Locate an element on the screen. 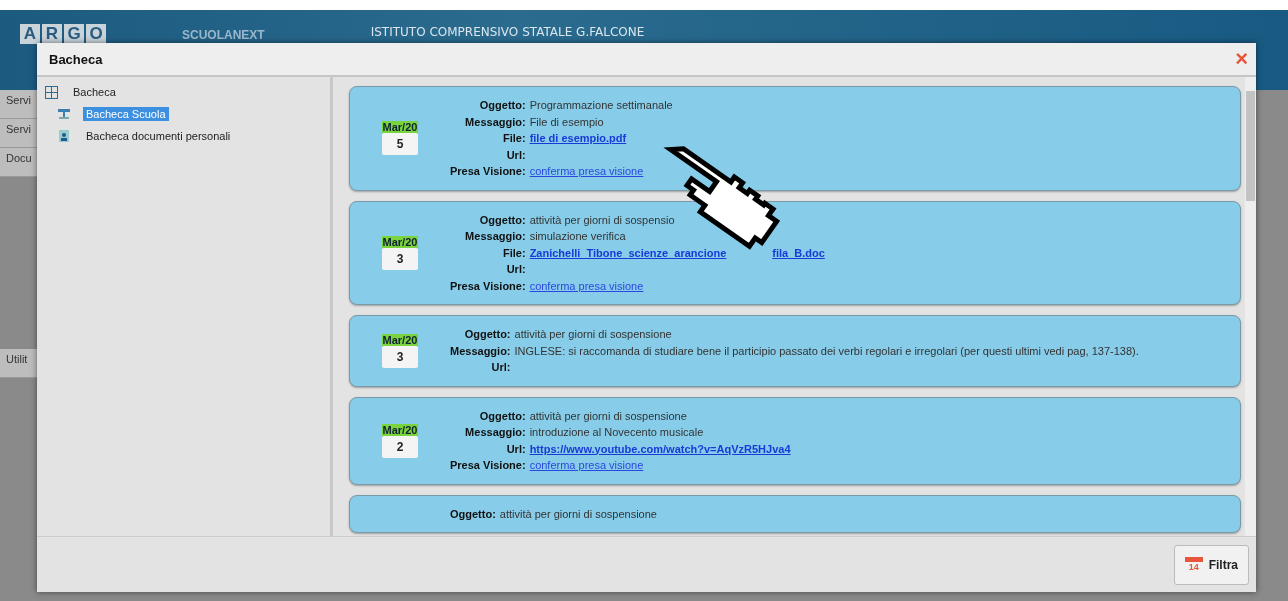  field-value: File di esempio is located at coordinates (567, 122).